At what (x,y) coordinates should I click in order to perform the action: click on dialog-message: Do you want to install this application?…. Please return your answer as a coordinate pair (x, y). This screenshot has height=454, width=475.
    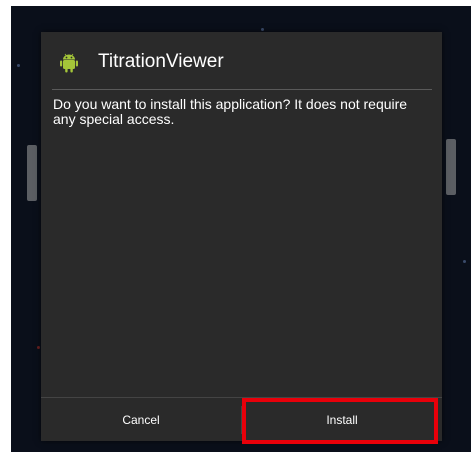
    Looking at the image, I should click on (230, 111).